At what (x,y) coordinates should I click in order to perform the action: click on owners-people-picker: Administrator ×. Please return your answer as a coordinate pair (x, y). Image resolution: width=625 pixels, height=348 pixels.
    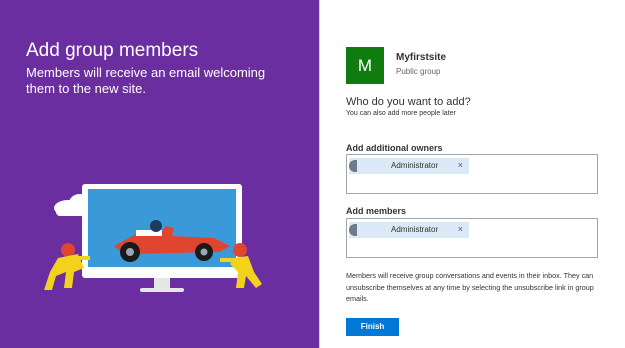
    Looking at the image, I should click on (472, 174).